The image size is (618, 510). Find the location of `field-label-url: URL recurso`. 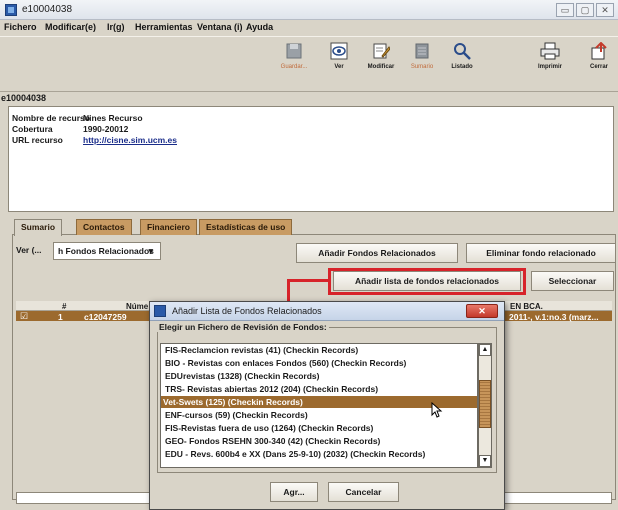

field-label-url: URL recurso is located at coordinates (37, 140).